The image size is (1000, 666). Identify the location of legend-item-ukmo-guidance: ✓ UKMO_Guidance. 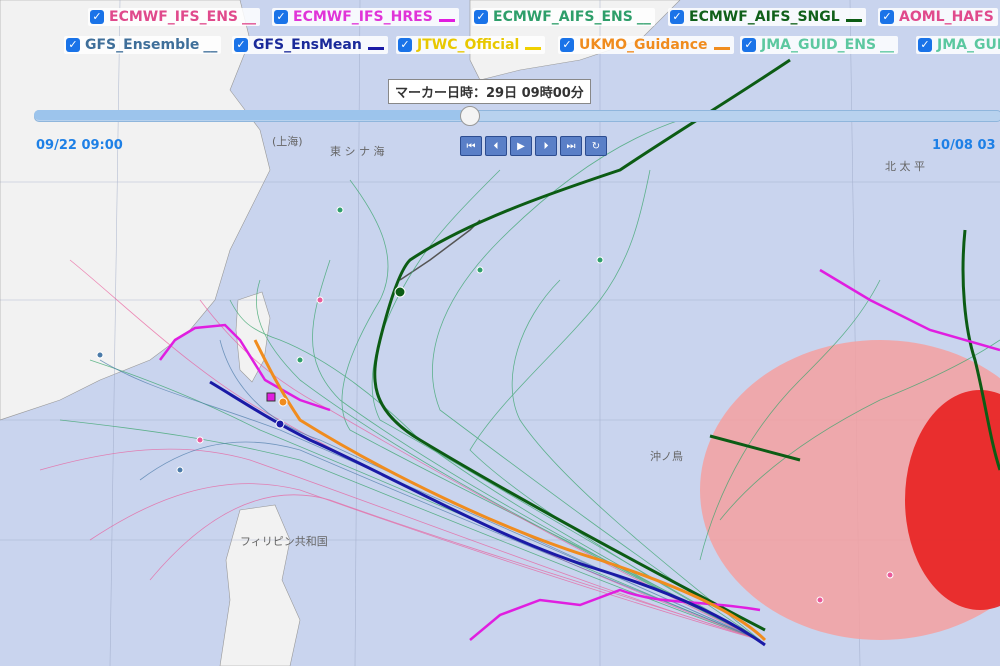
(646, 45).